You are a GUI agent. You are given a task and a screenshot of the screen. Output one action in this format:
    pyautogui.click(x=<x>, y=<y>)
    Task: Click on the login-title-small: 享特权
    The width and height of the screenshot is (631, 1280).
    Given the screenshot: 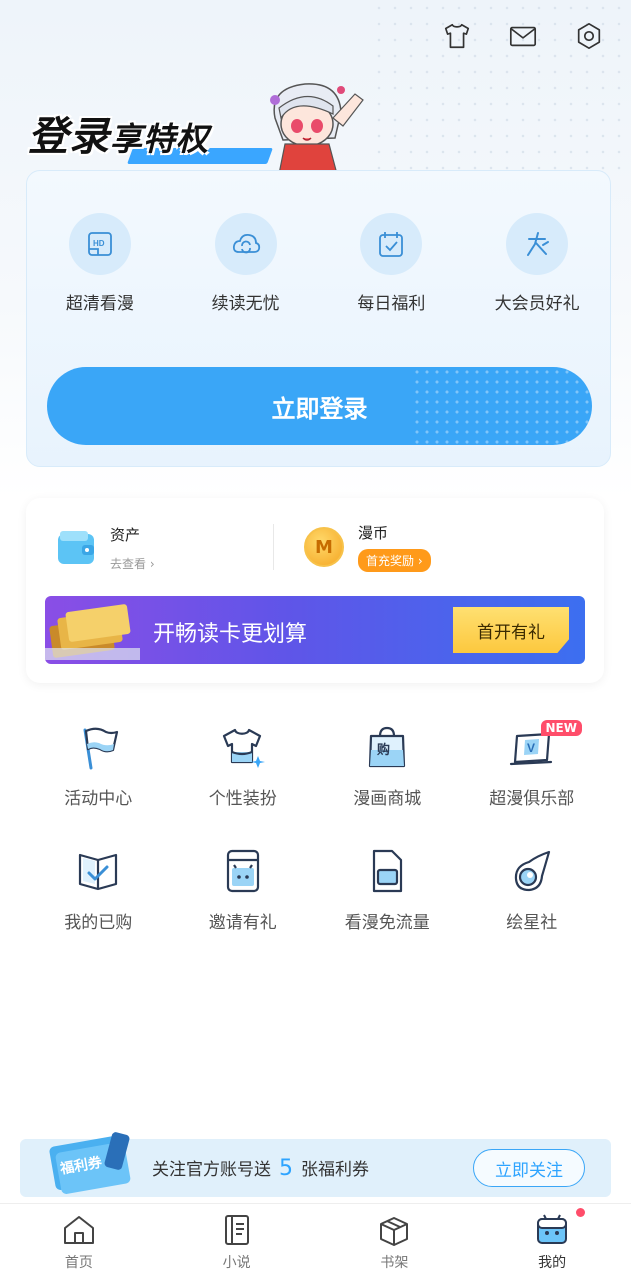 What is the action you would take?
    pyautogui.click(x=160, y=139)
    